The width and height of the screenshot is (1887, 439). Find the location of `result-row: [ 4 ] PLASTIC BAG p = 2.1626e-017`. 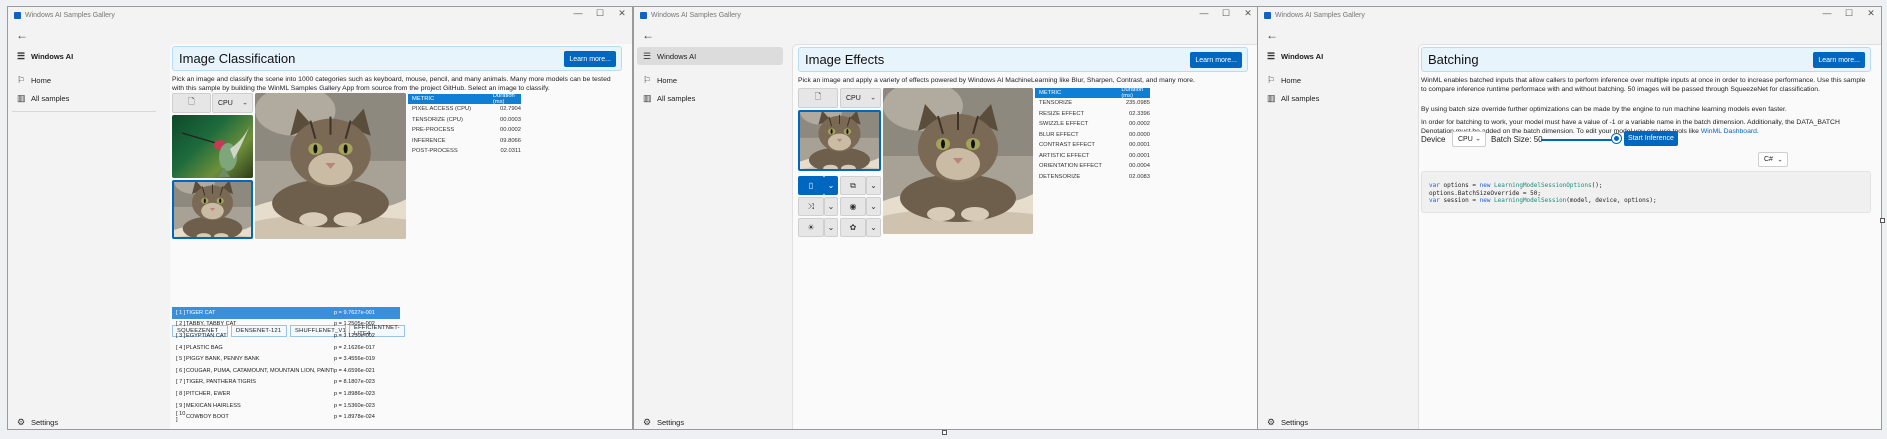

result-row: [ 4 ] PLASTIC BAG p = 2.1626e-017 is located at coordinates (286, 348).